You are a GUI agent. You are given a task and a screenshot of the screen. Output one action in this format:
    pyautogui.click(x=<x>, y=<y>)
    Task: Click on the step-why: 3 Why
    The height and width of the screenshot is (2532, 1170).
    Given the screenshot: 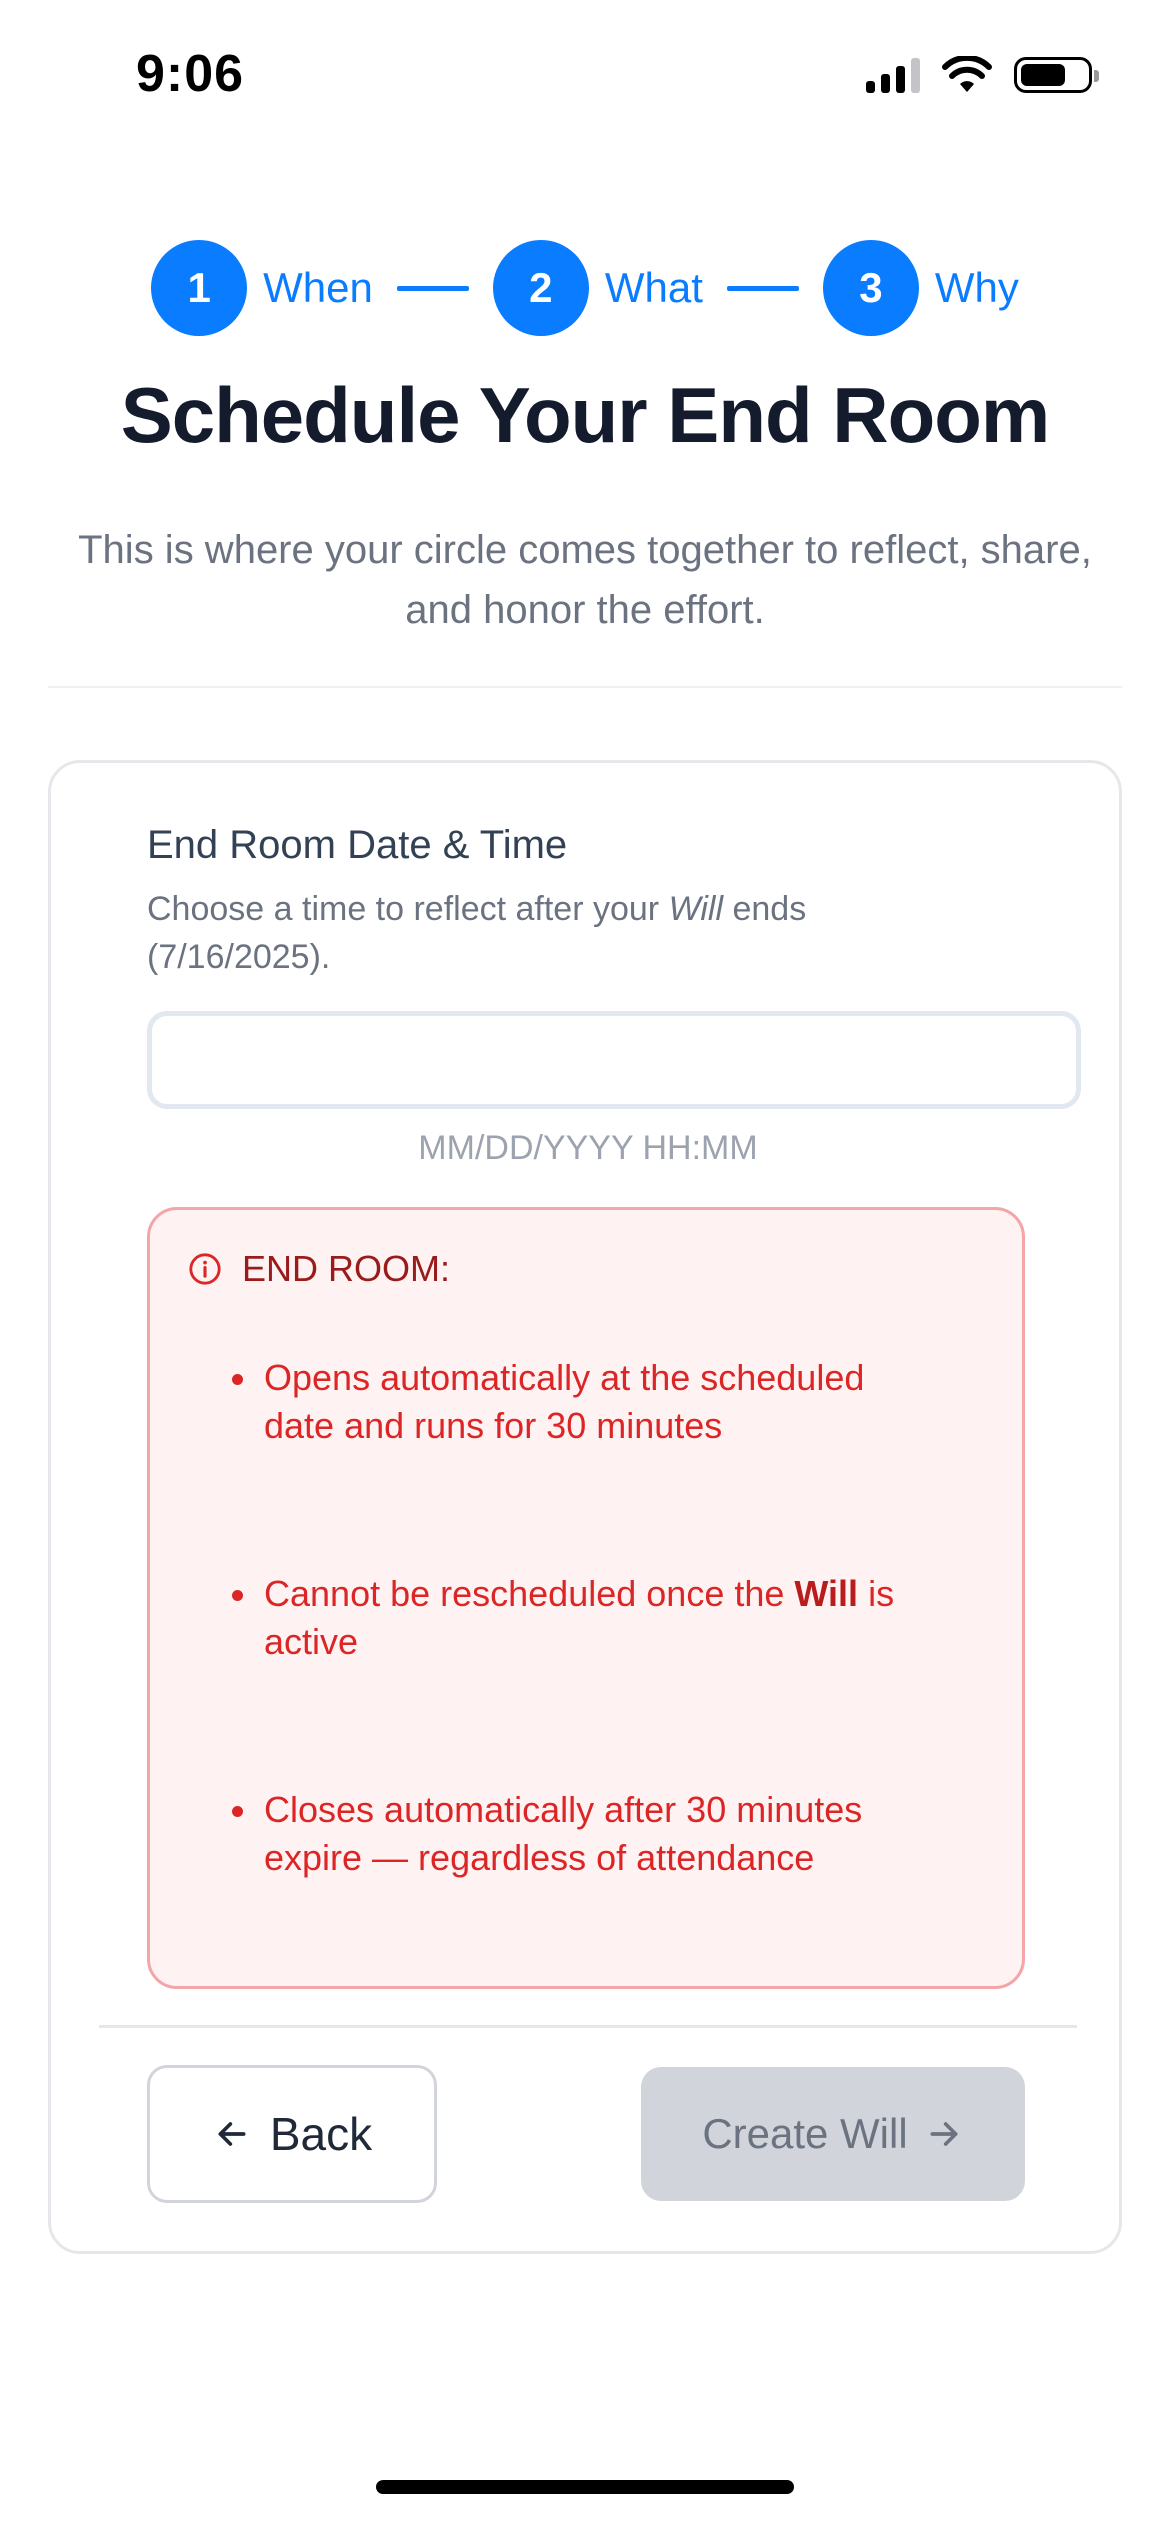 What is the action you would take?
    pyautogui.click(x=920, y=288)
    